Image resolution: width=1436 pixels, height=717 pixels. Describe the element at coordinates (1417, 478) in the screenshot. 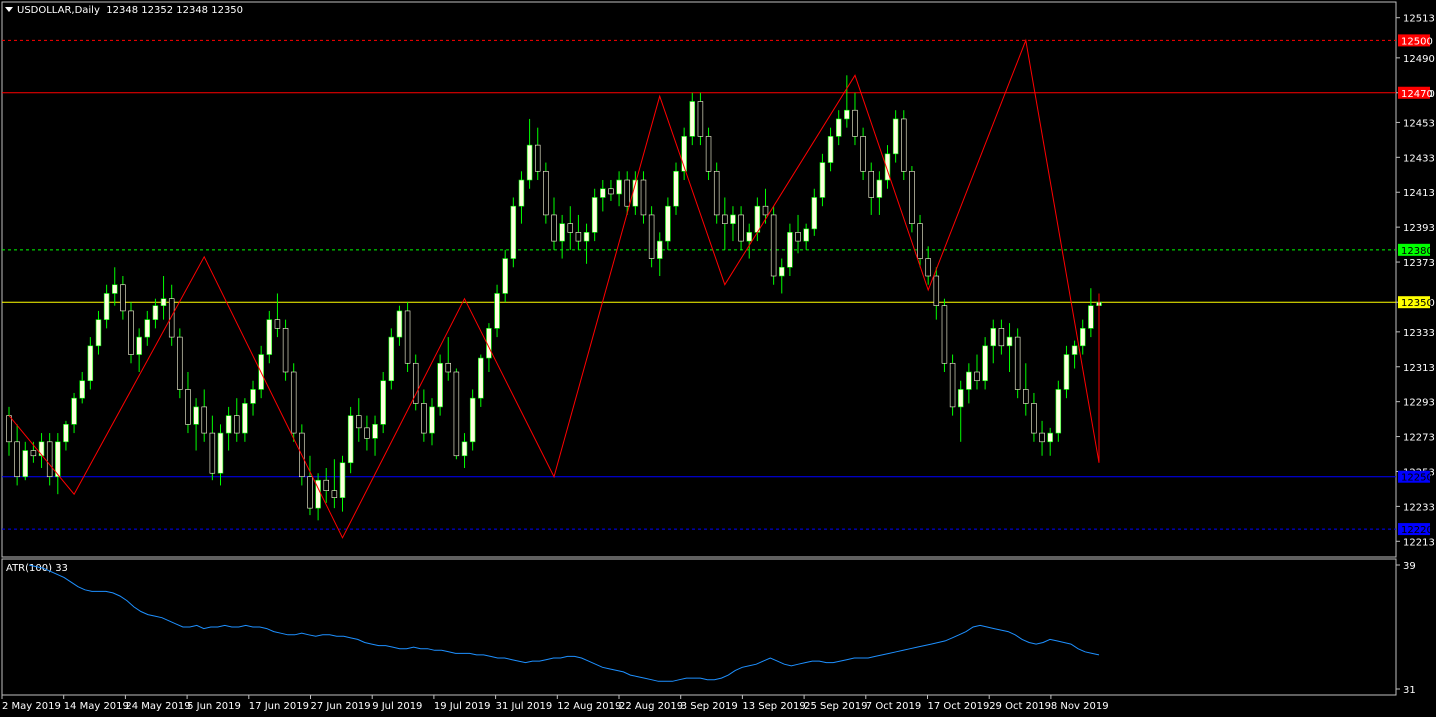

I see `level-price-label: 12250` at that location.